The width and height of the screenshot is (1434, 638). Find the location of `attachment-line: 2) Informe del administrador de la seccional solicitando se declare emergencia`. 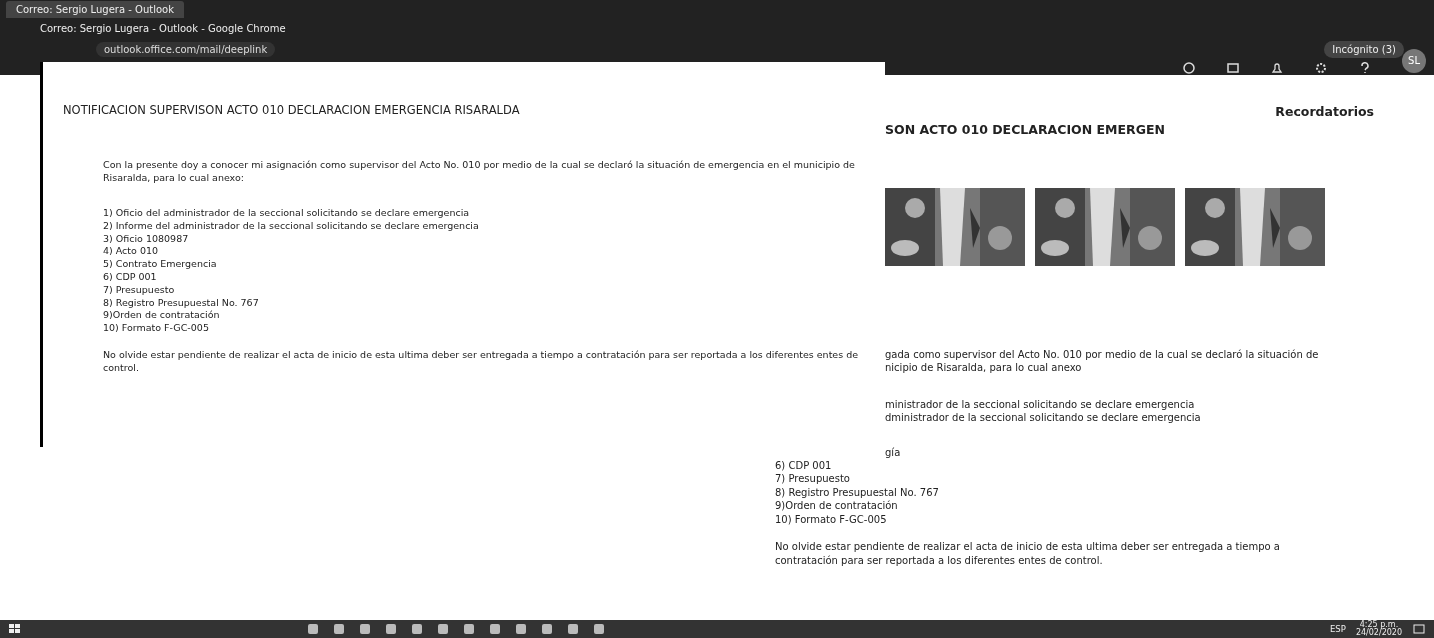

attachment-line: 2) Informe del administrador de la seccional solicitando se declare emergencia is located at coordinates (291, 226).